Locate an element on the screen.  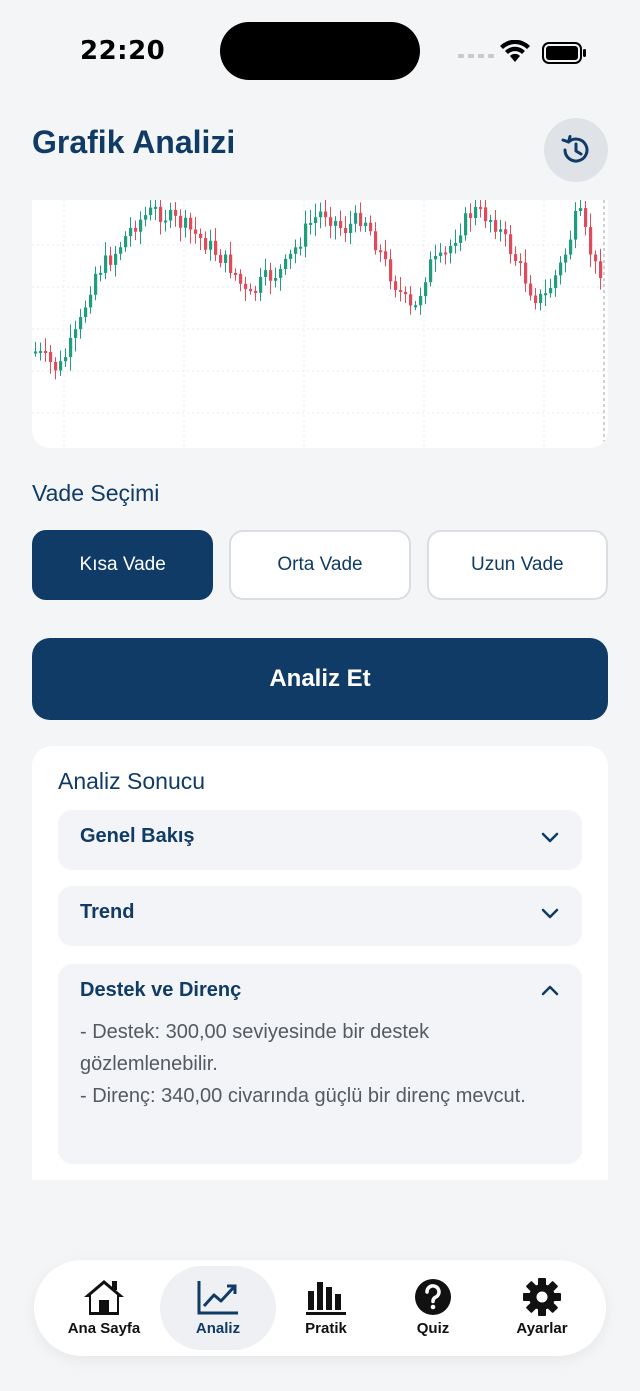
status-icons is located at coordinates (523, 53).